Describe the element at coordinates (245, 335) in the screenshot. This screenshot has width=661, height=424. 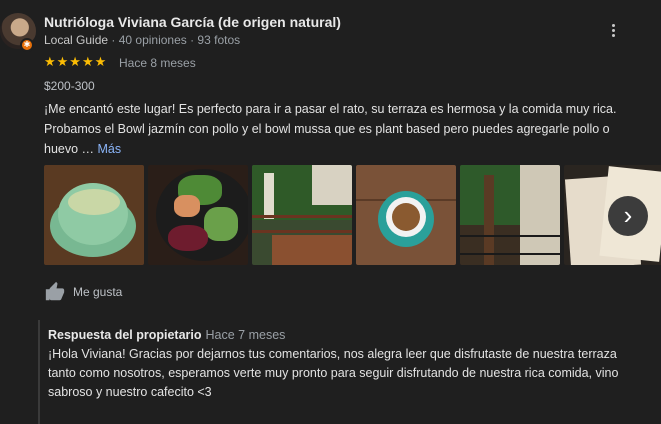
I see `owner-reply-time: Hace 7 meses` at that location.